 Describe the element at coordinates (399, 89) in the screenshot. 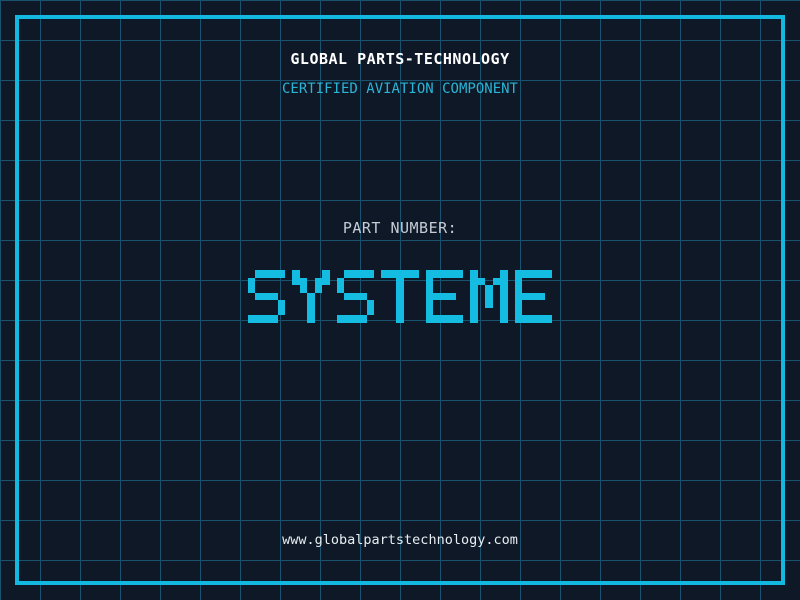

I see `certification-subtitle: CERTIFIED AVIATION COMPONENT` at that location.